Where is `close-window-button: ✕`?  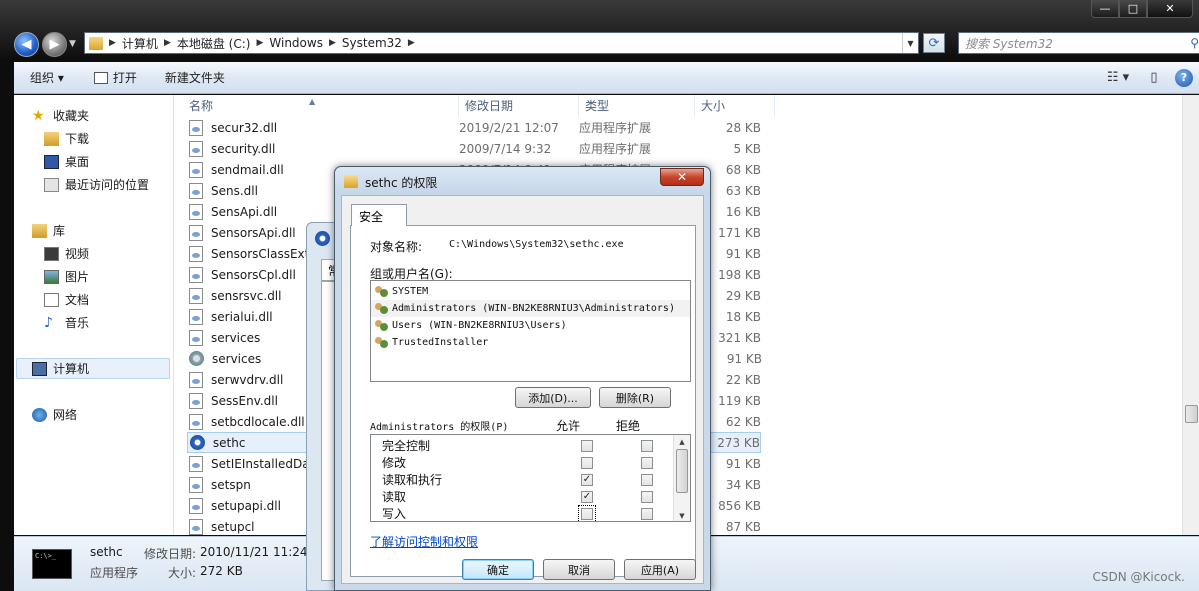 close-window-button: ✕ is located at coordinates (1170, 9).